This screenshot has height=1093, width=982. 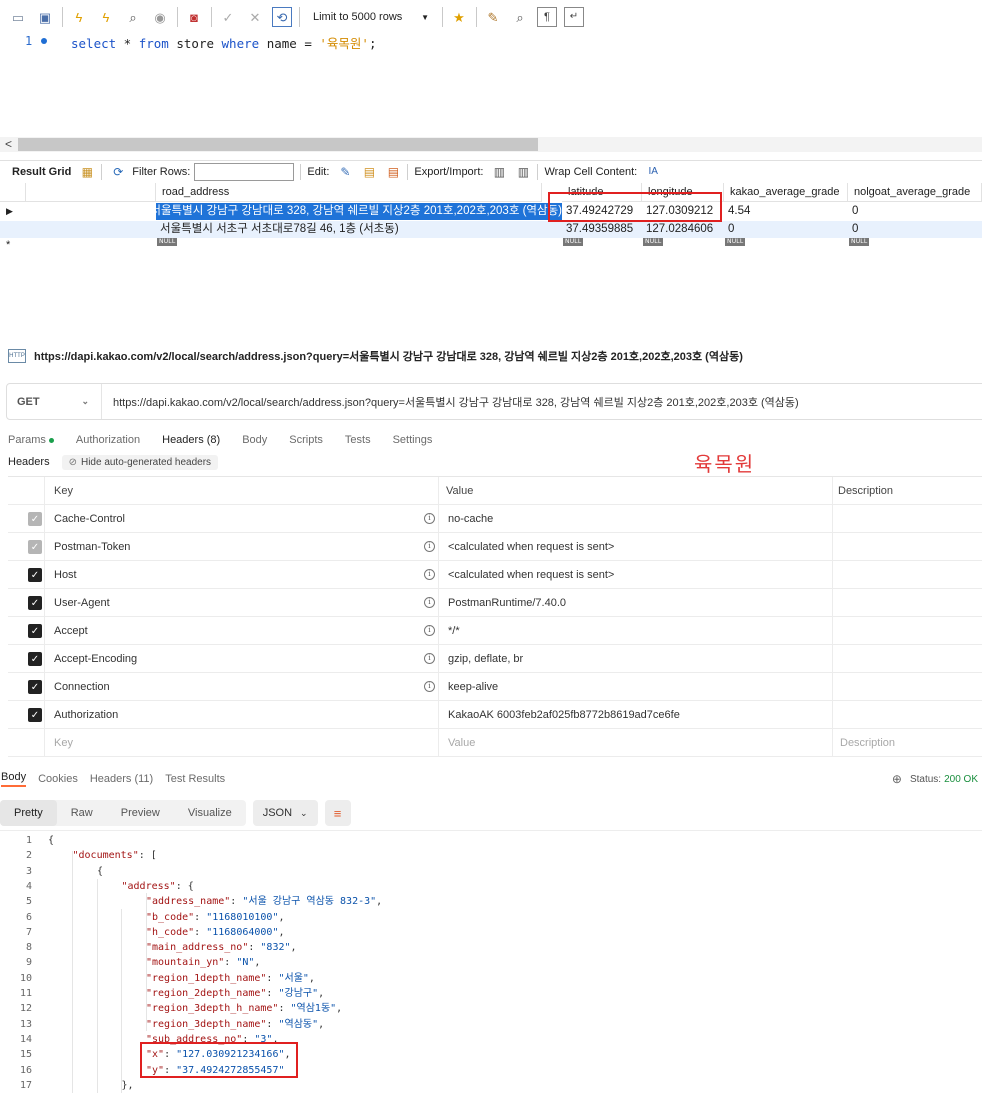 What do you see at coordinates (520, 17) in the screenshot?
I see `find-icon: ⌕` at bounding box center [520, 17].